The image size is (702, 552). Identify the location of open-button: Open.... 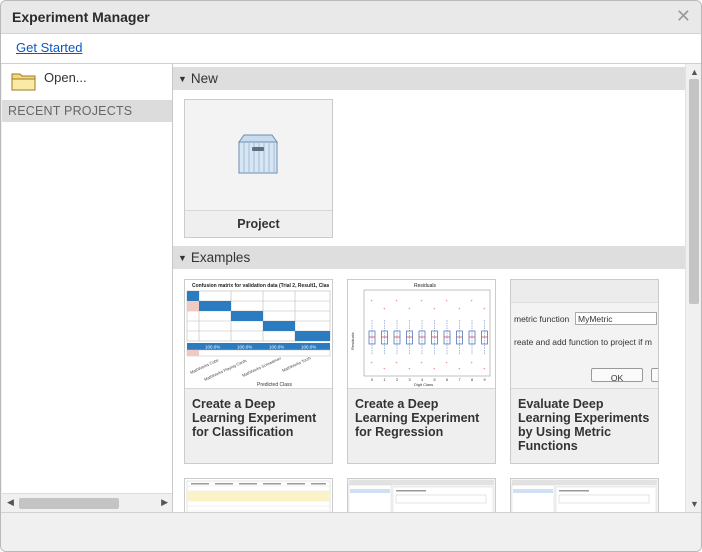
(87, 80).